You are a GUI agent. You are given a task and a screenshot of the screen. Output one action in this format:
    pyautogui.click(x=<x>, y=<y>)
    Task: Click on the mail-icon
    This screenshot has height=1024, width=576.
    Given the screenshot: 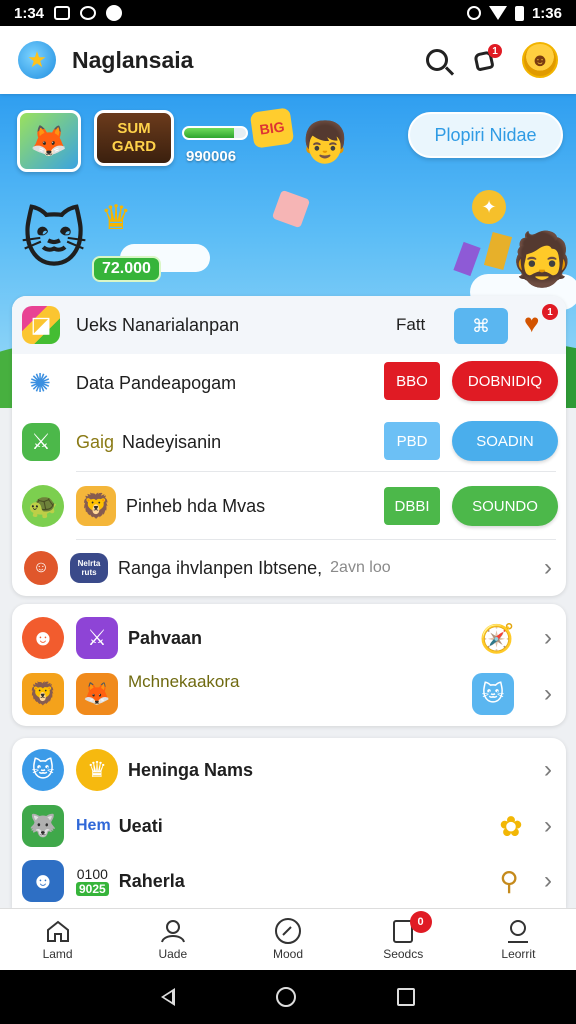 What is the action you would take?
    pyautogui.click(x=62, y=13)
    